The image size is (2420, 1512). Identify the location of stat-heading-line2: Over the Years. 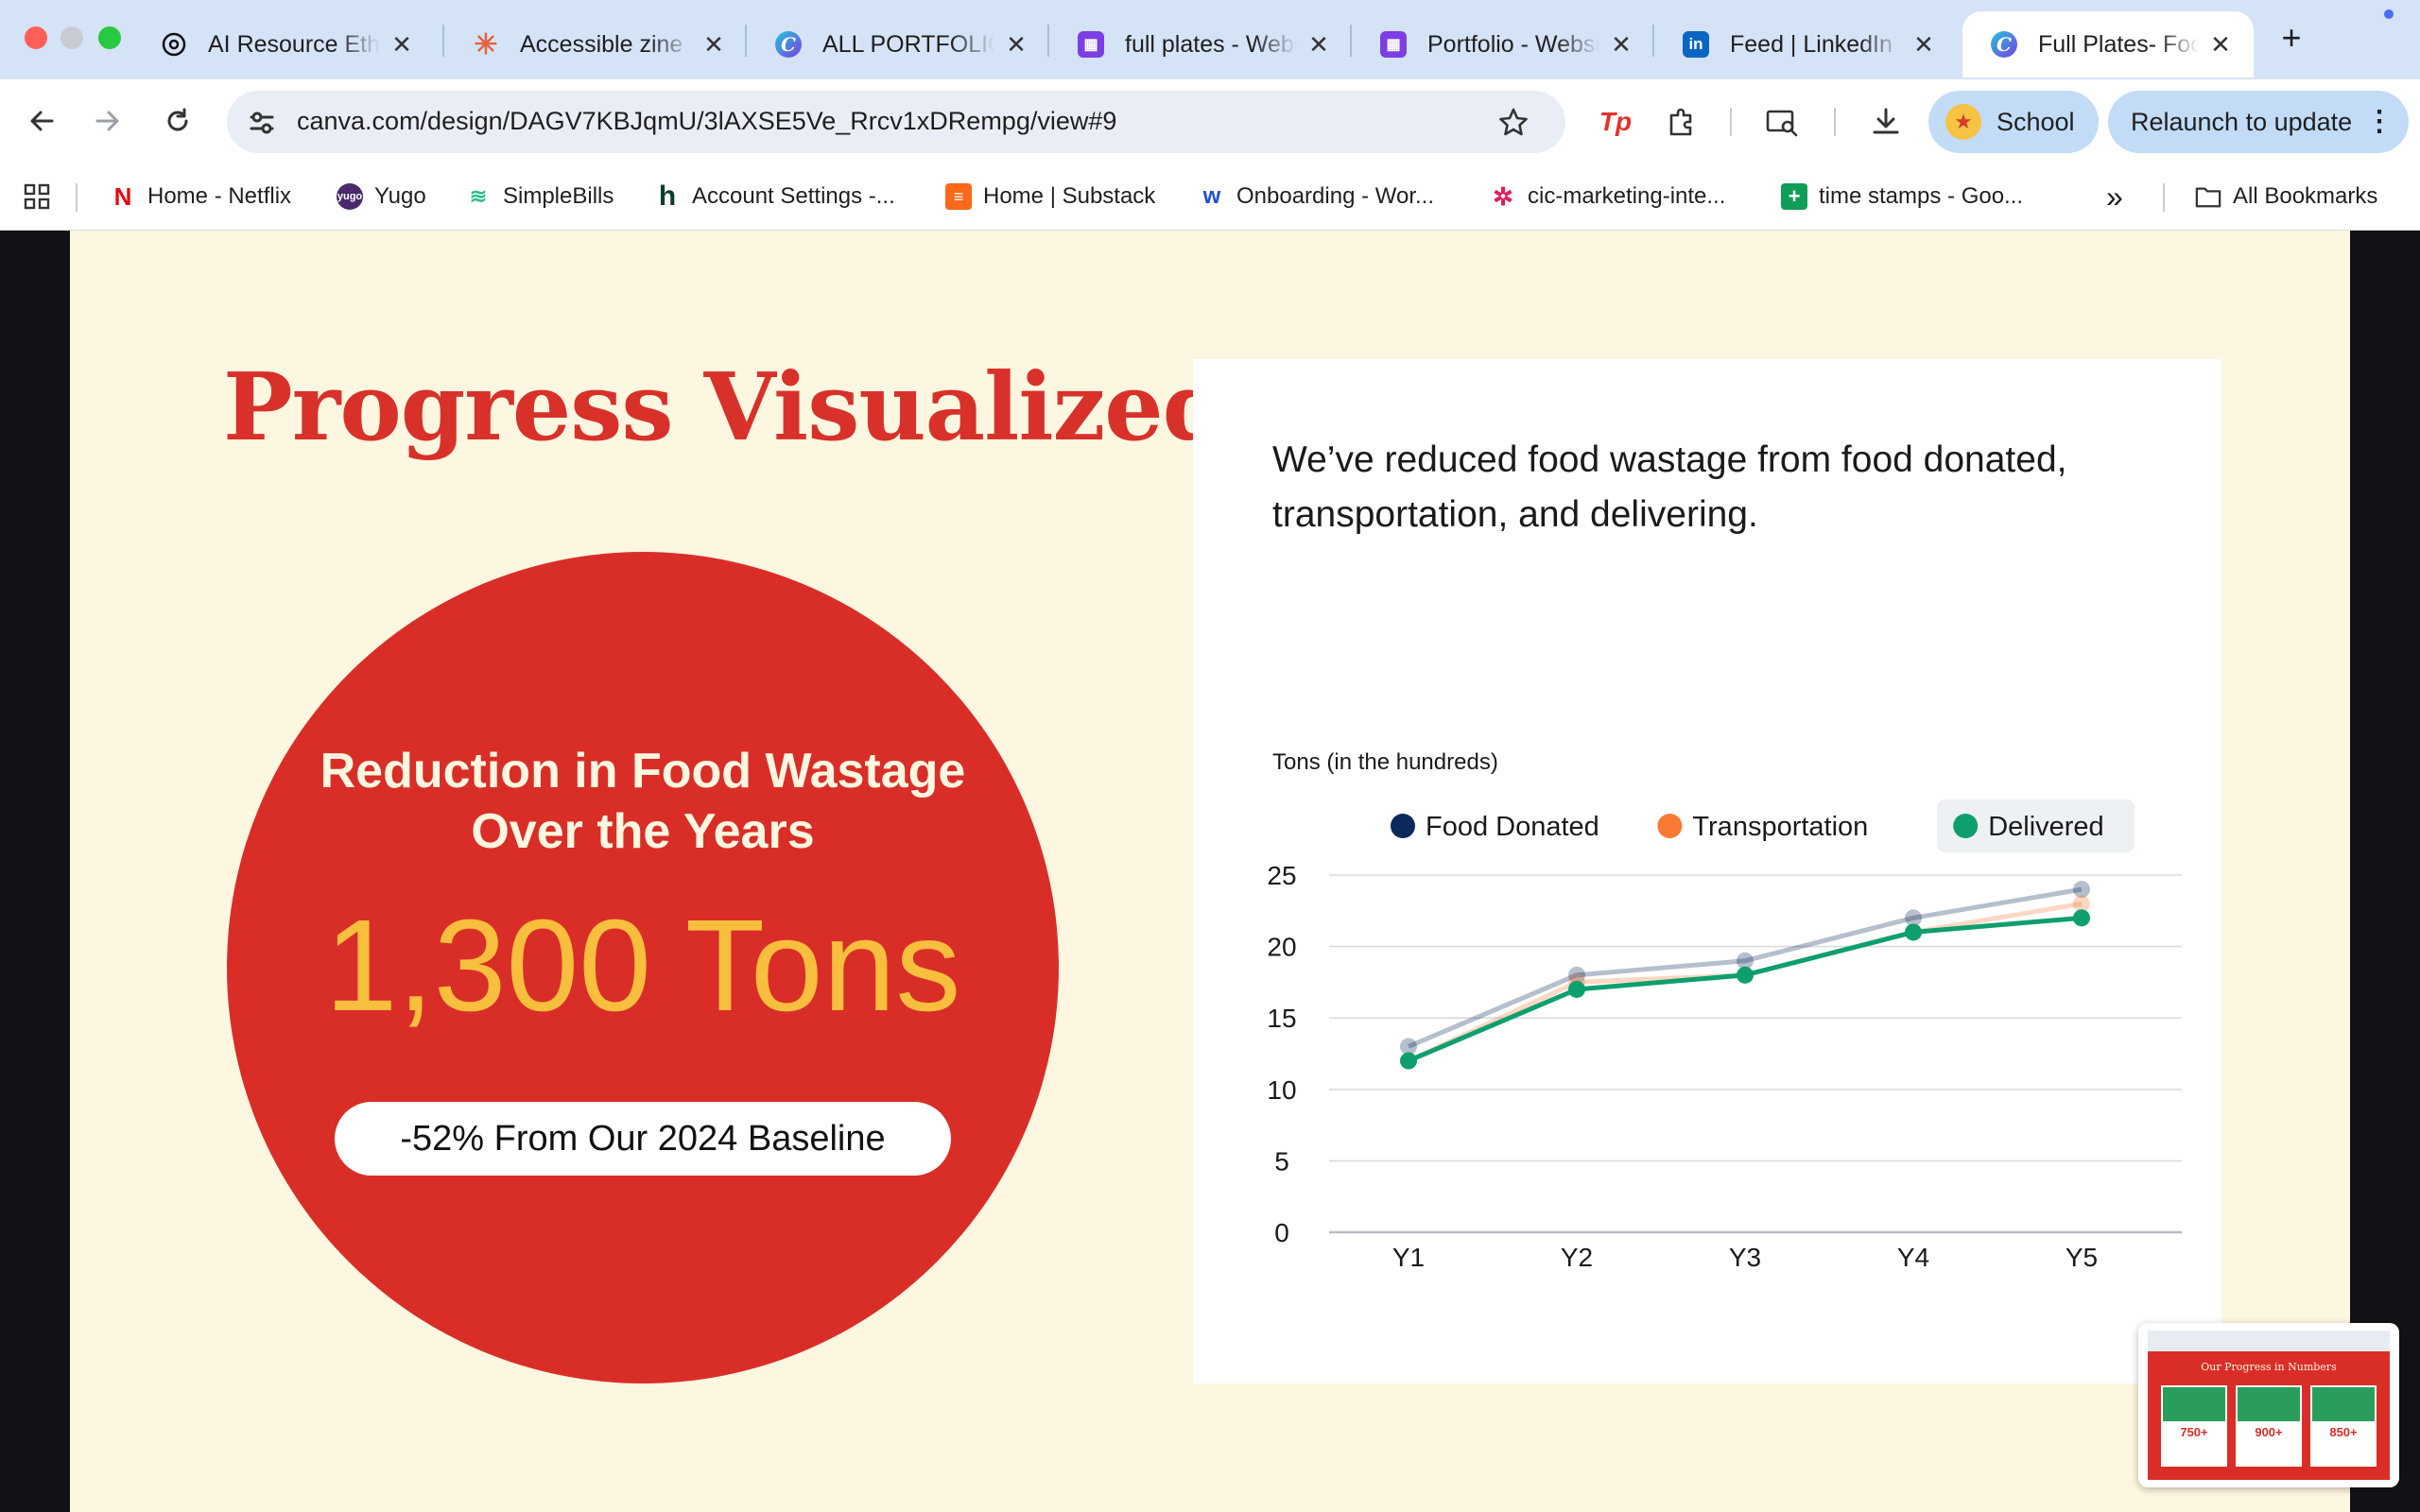
(643, 831).